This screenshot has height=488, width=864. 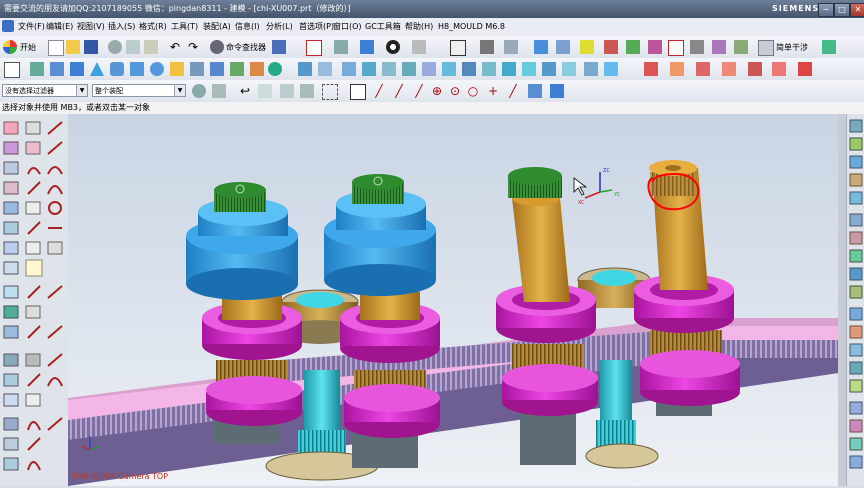 I want to click on chamfer-icon, so click(x=237, y=69).